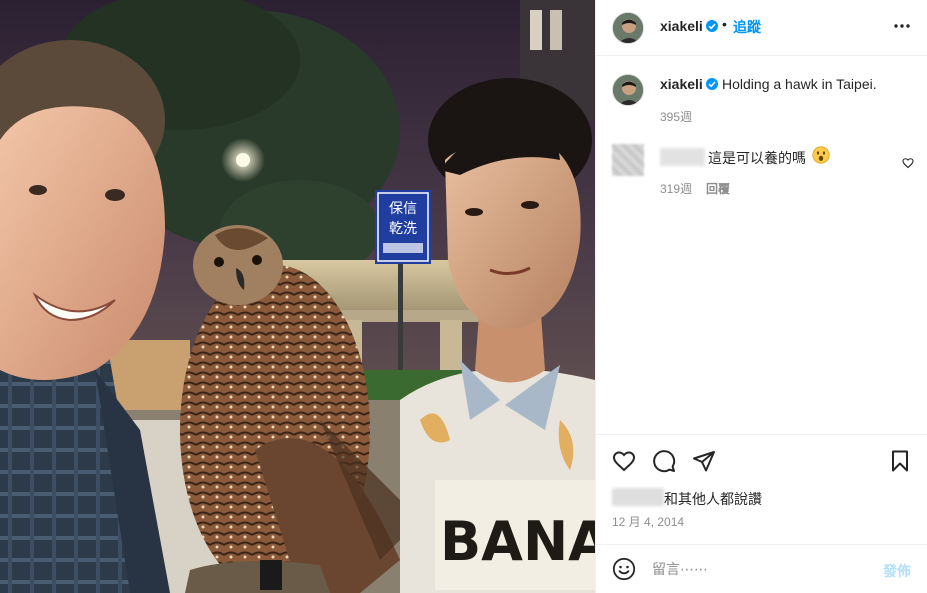 This screenshot has height=593, width=927. What do you see at coordinates (897, 571) in the screenshot?
I see `post-comment-button: 發佈` at bounding box center [897, 571].